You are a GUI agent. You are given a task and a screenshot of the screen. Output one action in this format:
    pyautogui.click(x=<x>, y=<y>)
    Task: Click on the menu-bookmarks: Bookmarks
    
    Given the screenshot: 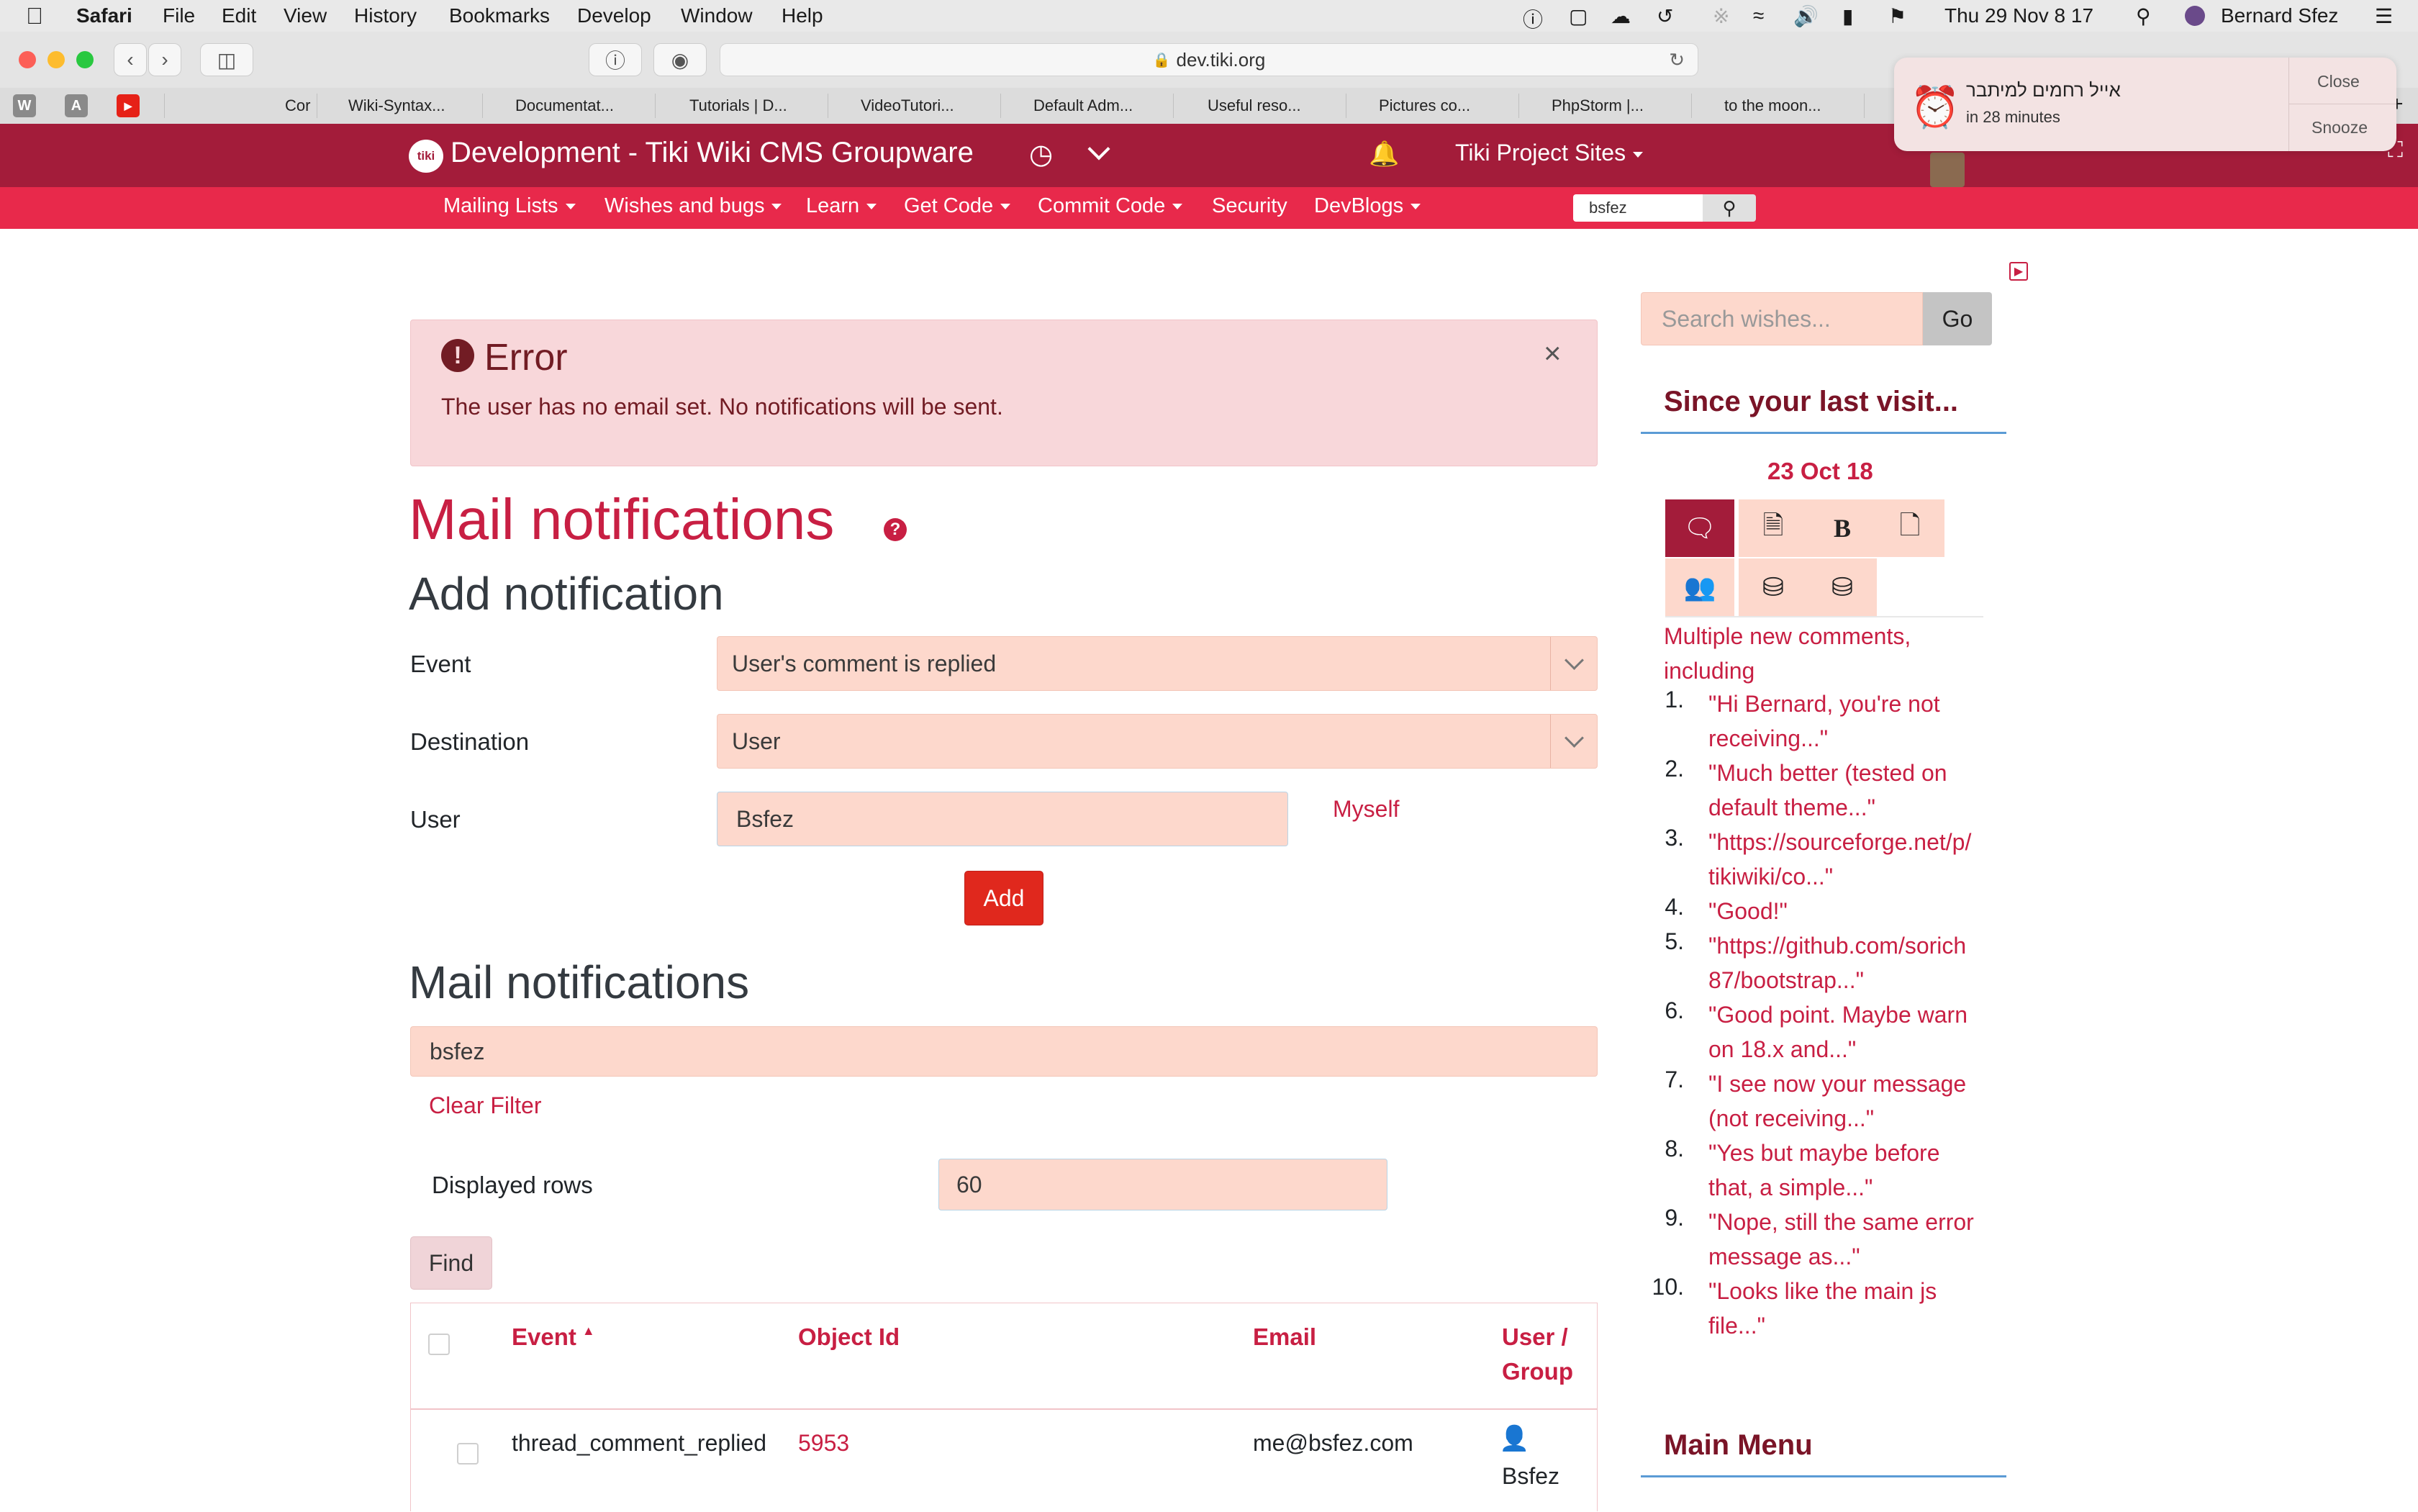 What is the action you would take?
    pyautogui.click(x=499, y=16)
    